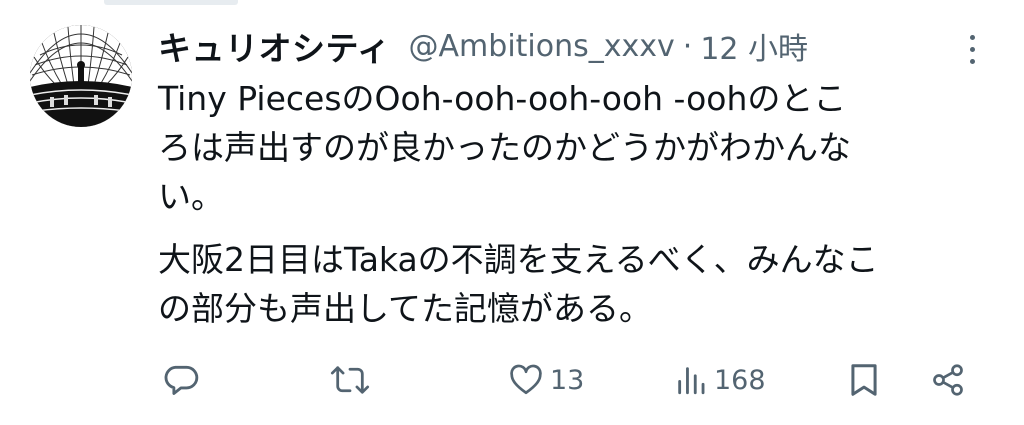 The width and height of the screenshot is (1024, 425). Describe the element at coordinates (191, 196) in the screenshot. I see `tweet-text-line: い。` at that location.